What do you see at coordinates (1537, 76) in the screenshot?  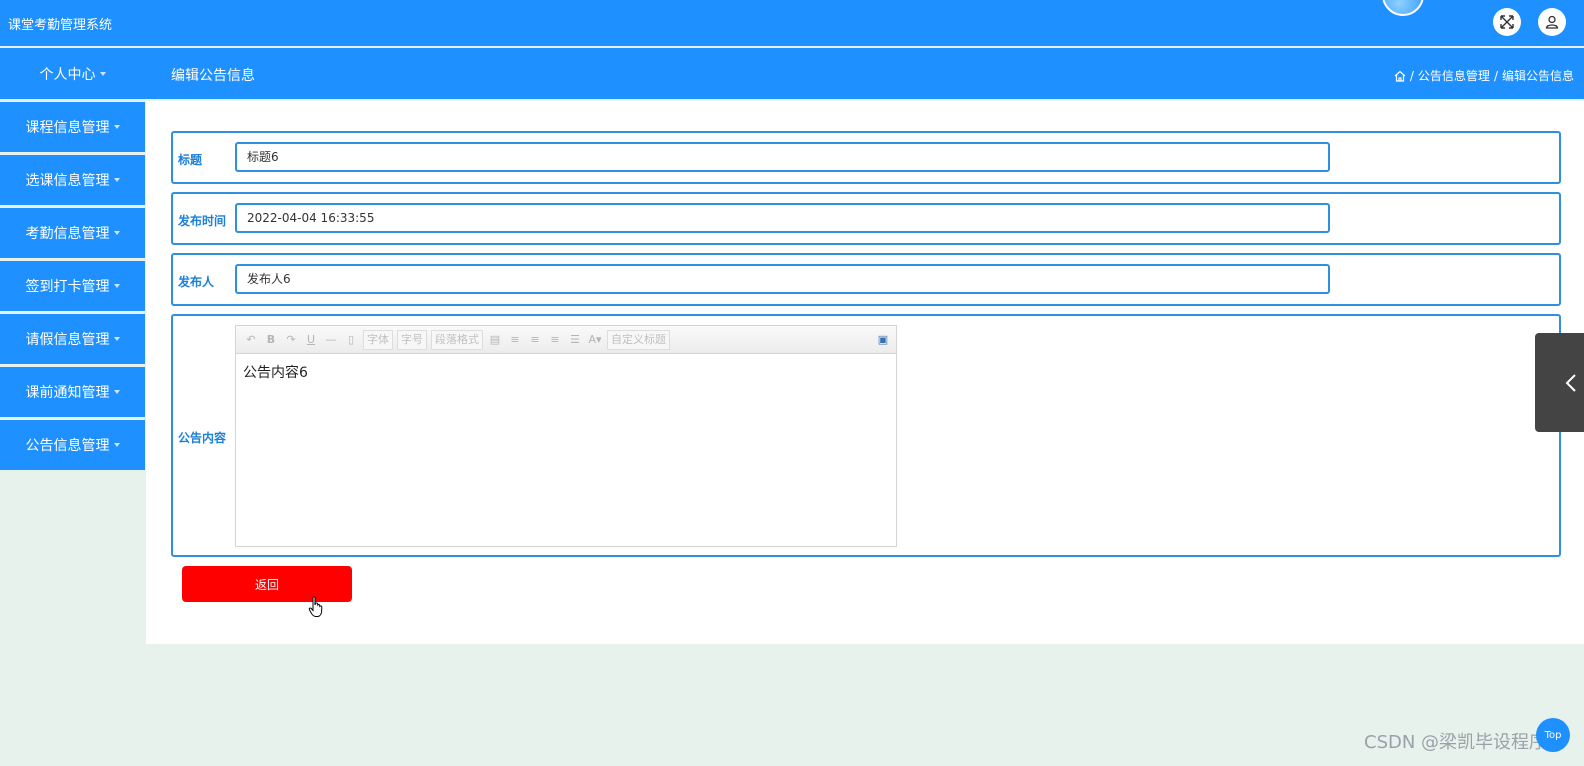 I see `breadcrumb-item-current: 编辑公告信息` at bounding box center [1537, 76].